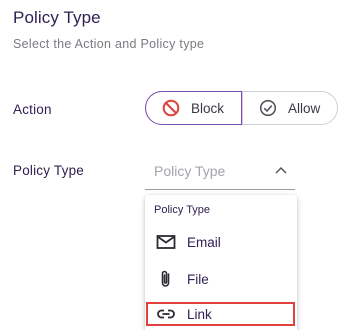 This screenshot has height=330, width=358. I want to click on allow-button: Allow, so click(290, 108).